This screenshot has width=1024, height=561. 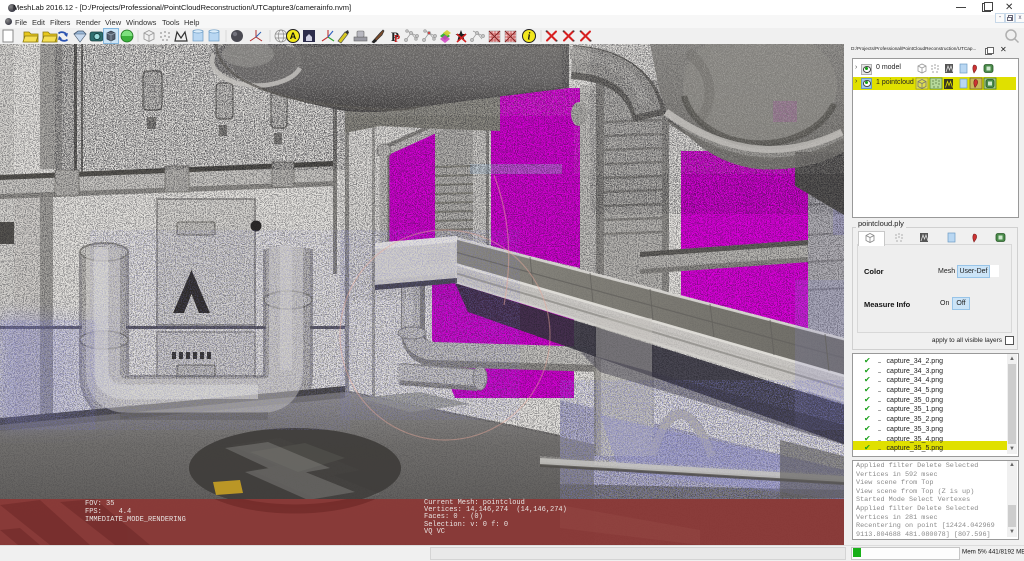 What do you see at coordinates (293, 36) in the screenshot?
I see `svg-text: A` at bounding box center [293, 36].